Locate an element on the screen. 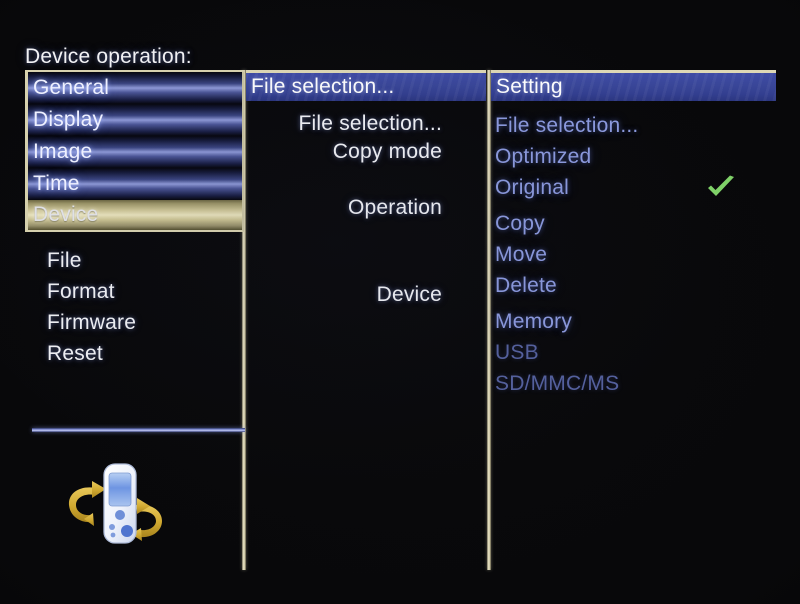 Image resolution: width=800 pixels, height=604 pixels. setting-item-label: Original is located at coordinates (532, 187).